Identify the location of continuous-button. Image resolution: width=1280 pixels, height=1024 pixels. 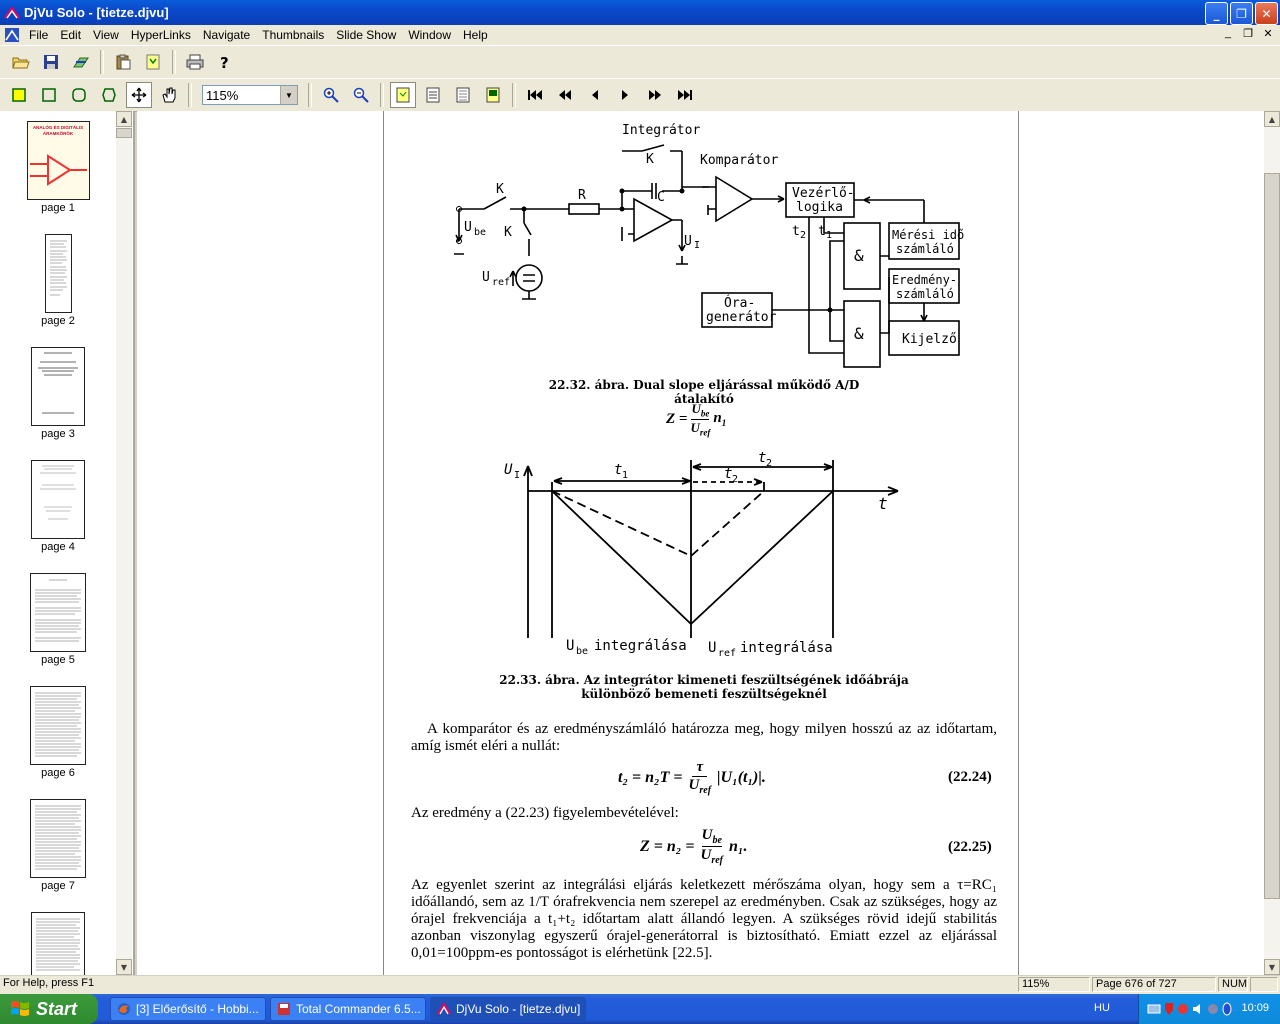
(433, 95).